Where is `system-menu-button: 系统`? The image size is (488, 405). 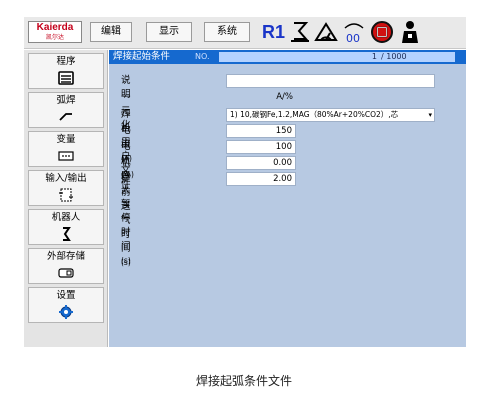
system-menu-button: 系统 is located at coordinates (227, 32).